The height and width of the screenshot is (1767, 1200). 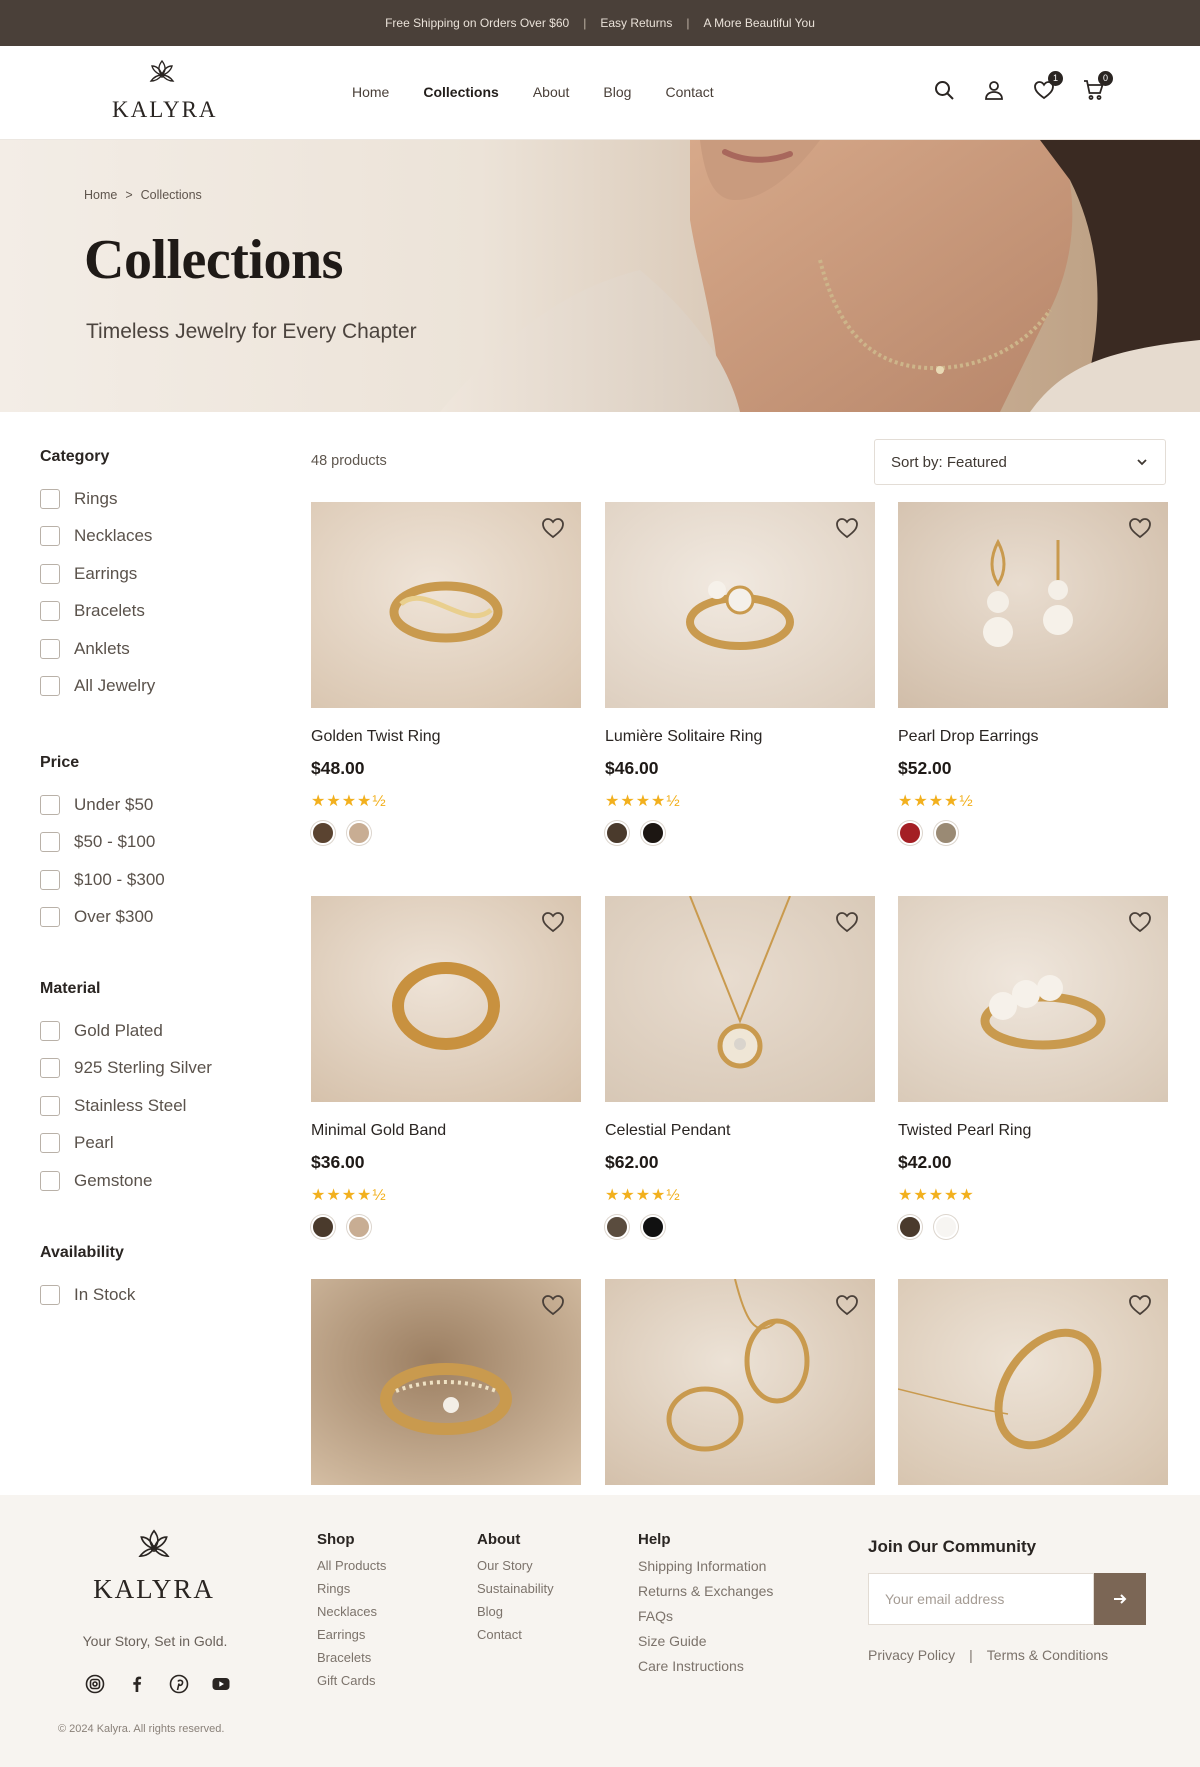 What do you see at coordinates (351, 1569) in the screenshot?
I see `footer-link: All Products` at bounding box center [351, 1569].